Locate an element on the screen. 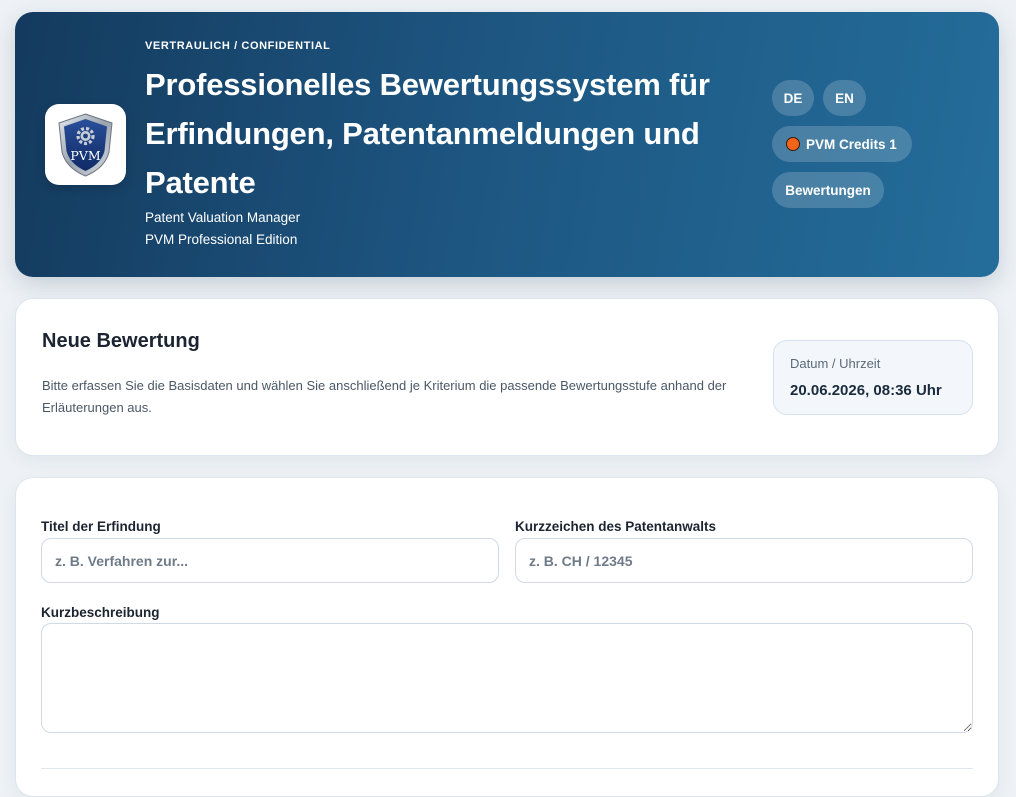  attorney-ref-label: Kurzzeichen des Patentanwalts is located at coordinates (616, 526).